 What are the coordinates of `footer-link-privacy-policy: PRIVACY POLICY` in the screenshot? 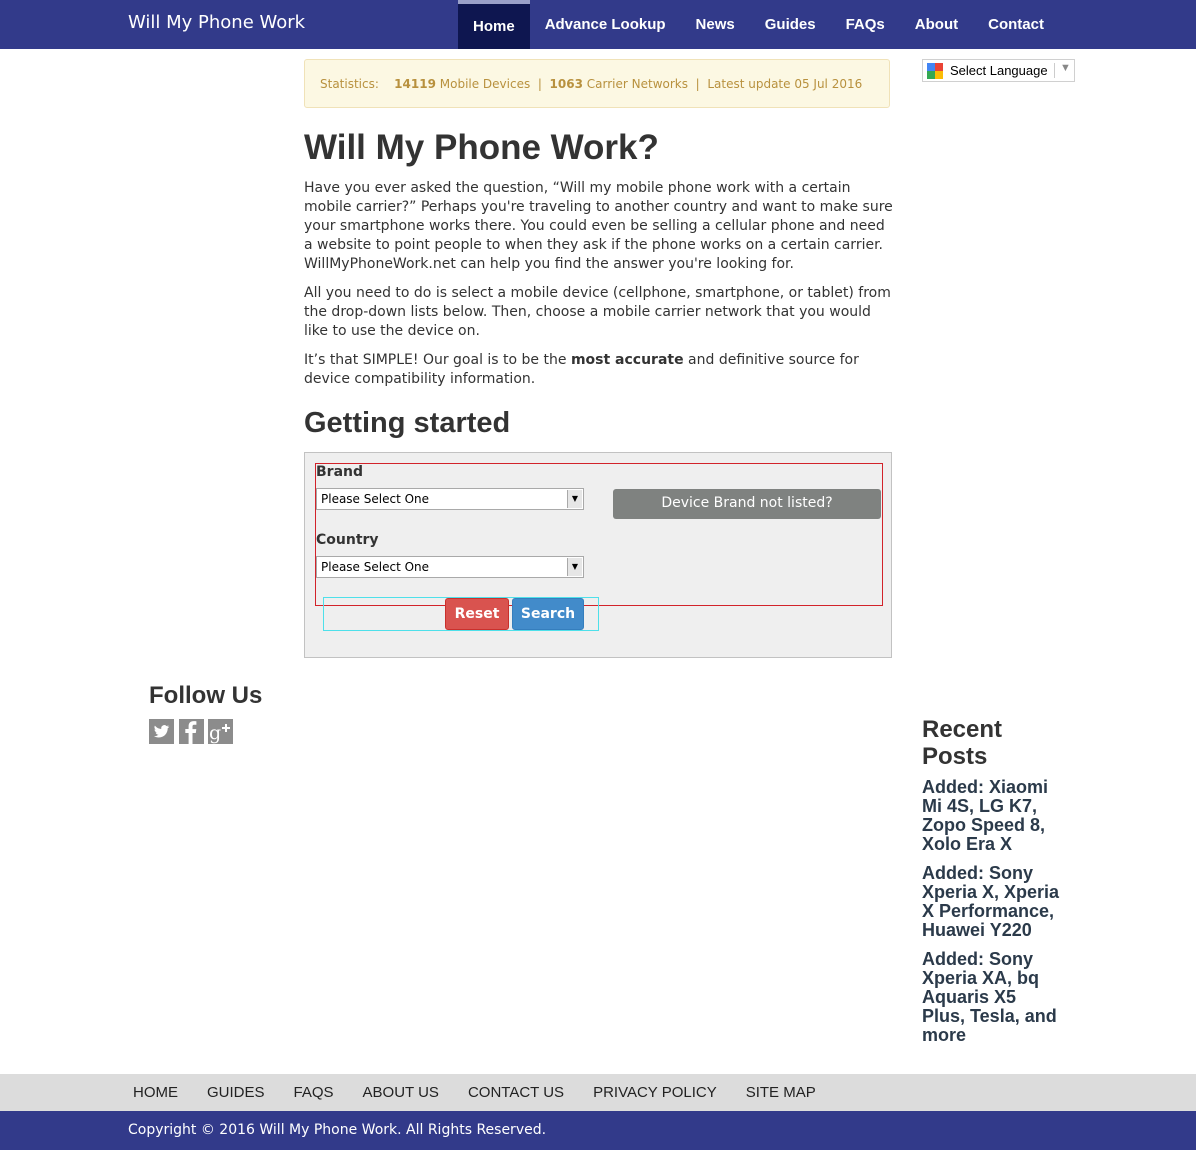 It's located at (655, 1092).